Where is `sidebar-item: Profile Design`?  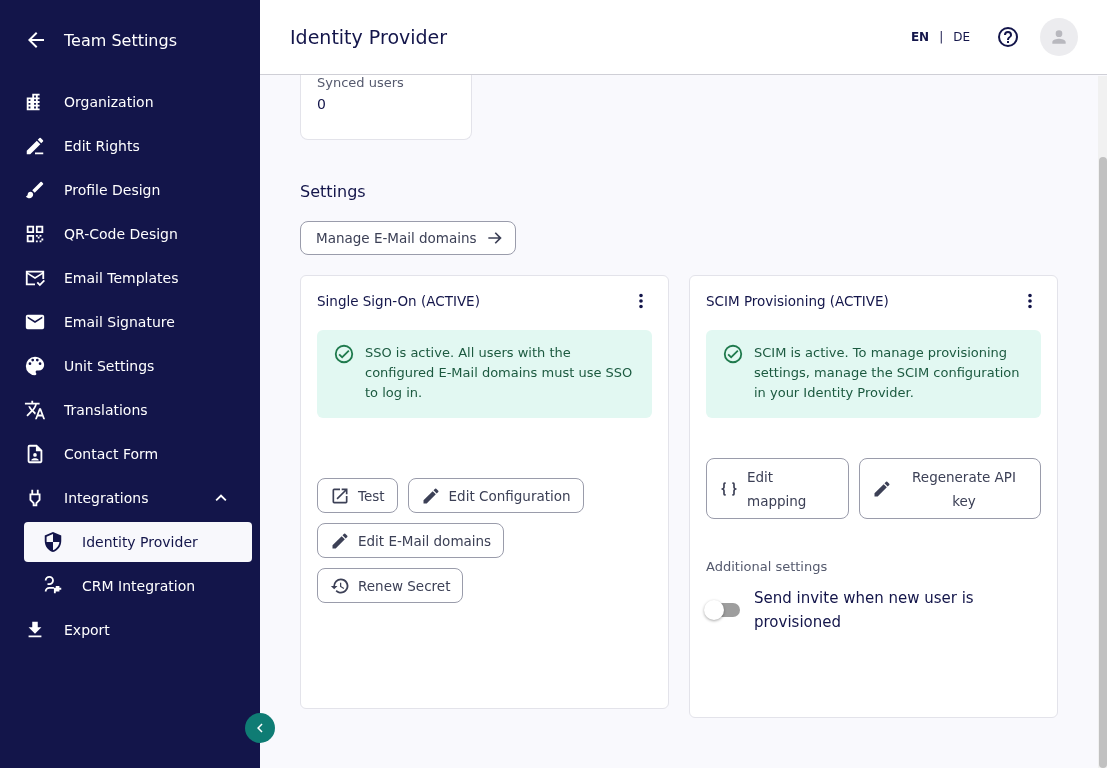
sidebar-item: Profile Design is located at coordinates (138, 190).